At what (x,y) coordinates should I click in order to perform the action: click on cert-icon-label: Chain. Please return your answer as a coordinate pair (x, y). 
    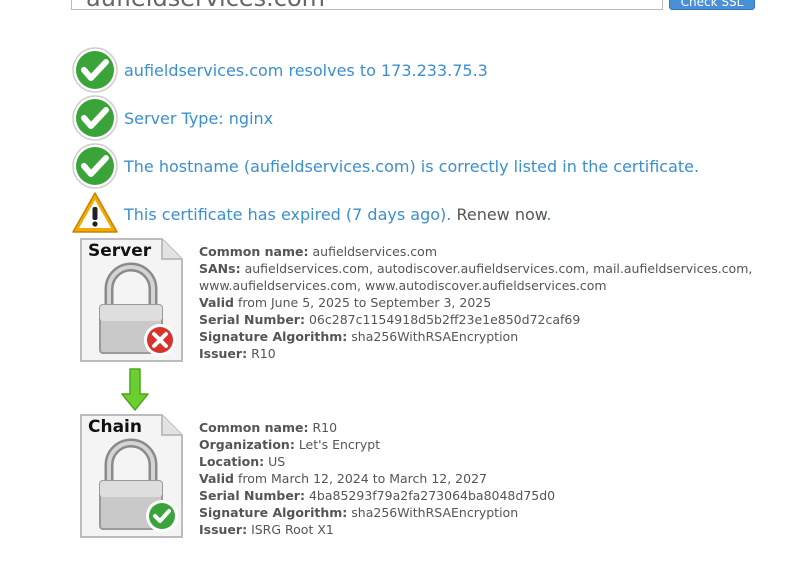
    Looking at the image, I should click on (115, 427).